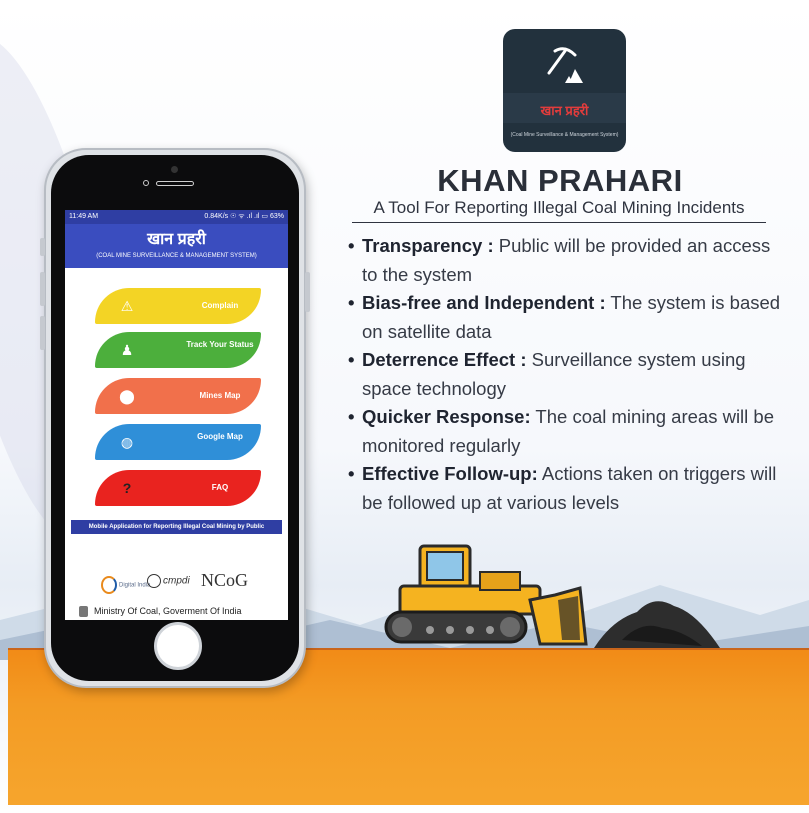 Image resolution: width=809 pixels, height=813 pixels. I want to click on menu-label: FAQ, so click(220, 487).